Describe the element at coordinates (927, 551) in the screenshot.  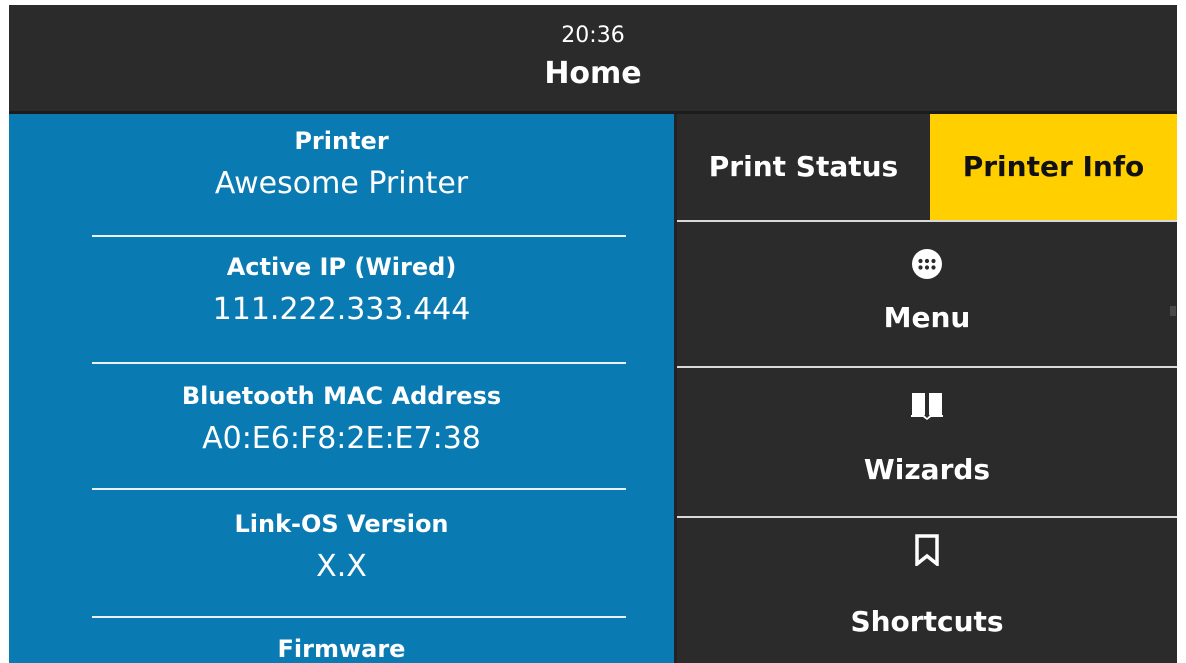
I see `bookmark-icon` at that location.